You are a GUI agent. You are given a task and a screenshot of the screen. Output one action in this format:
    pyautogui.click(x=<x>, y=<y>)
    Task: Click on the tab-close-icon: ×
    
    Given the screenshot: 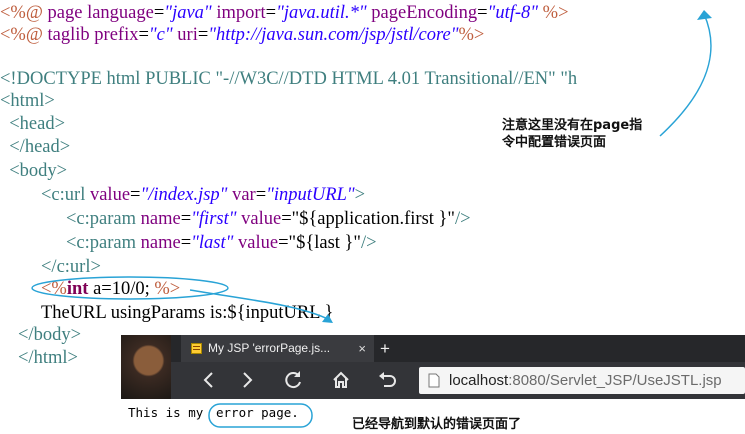 What is the action you would take?
    pyautogui.click(x=362, y=348)
    